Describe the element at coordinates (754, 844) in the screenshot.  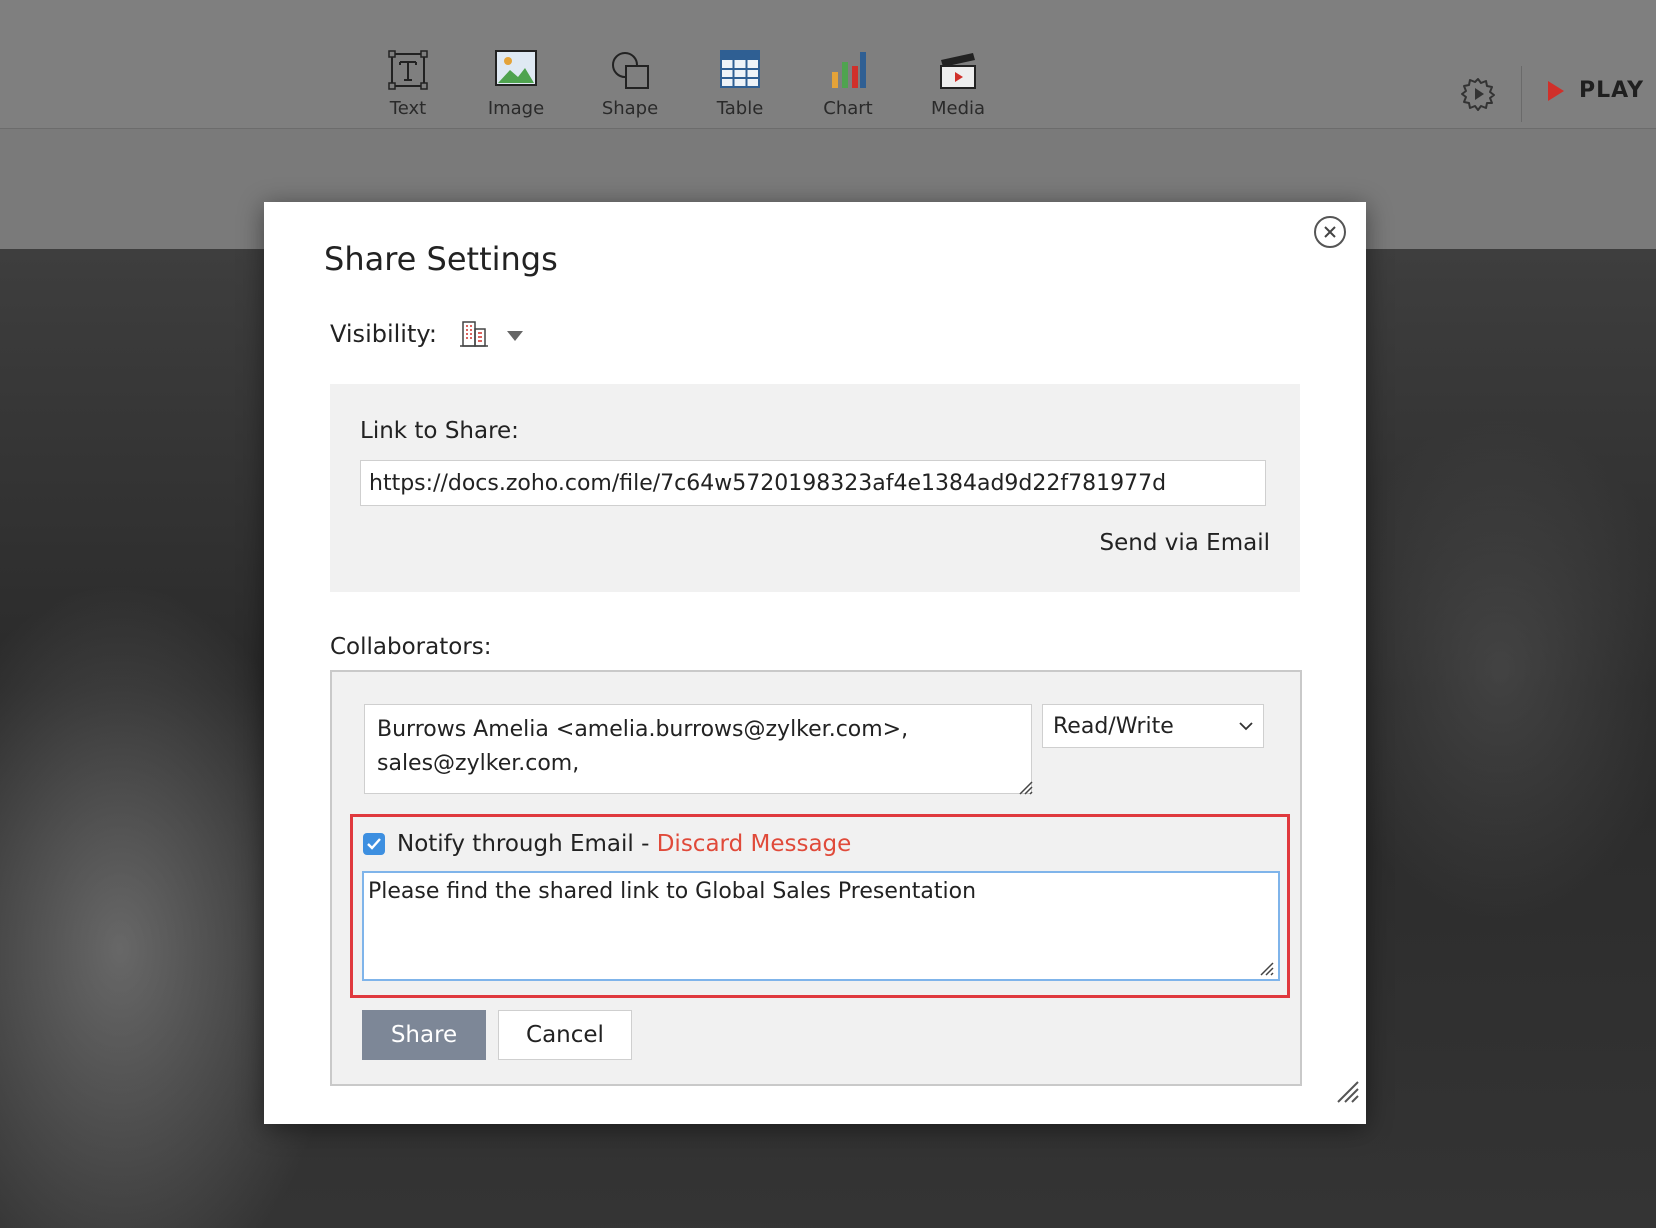
I see `discard-message-link: Discard Message` at that location.